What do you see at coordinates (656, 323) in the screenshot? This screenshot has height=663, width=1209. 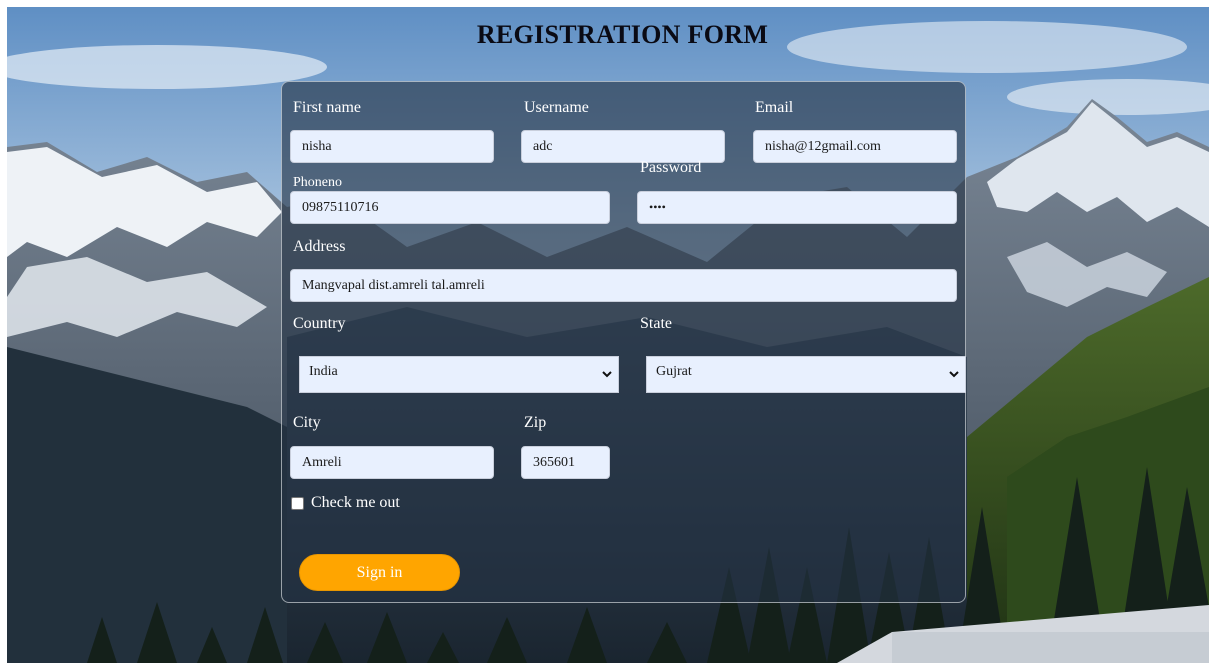 I see `state-label: State` at bounding box center [656, 323].